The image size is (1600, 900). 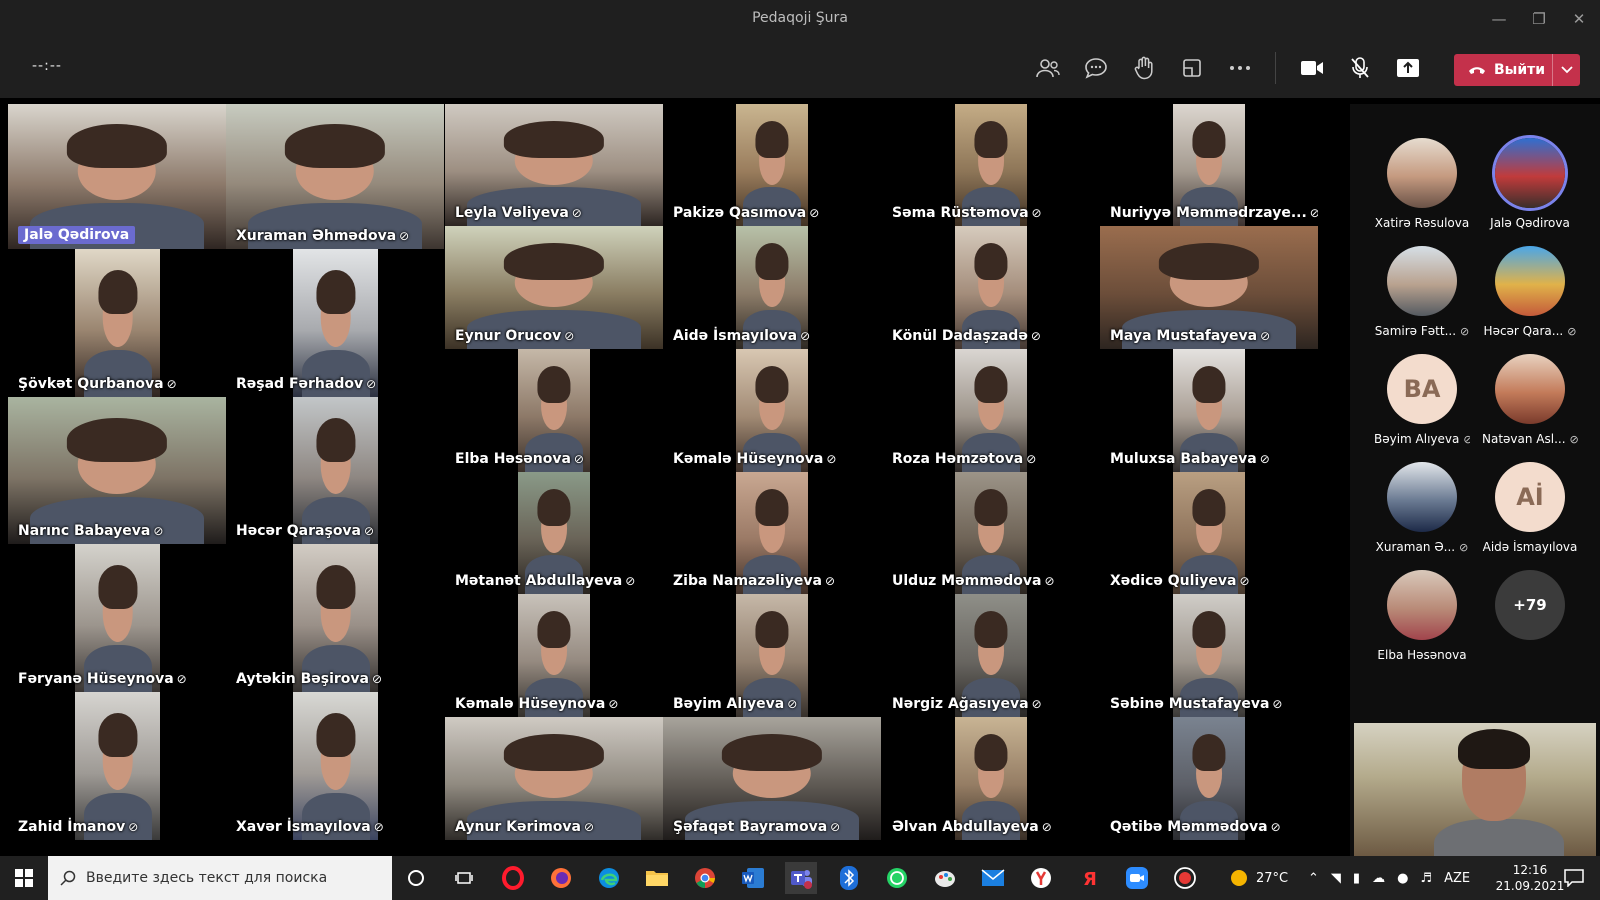 I want to click on paint-app, so click(x=945, y=878).